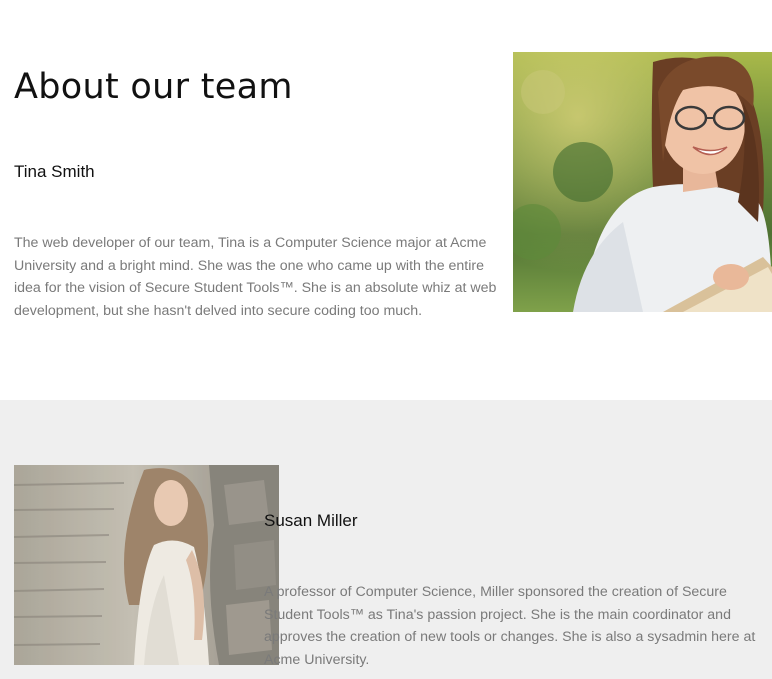 This screenshot has width=772, height=679. Describe the element at coordinates (311, 520) in the screenshot. I see `member-name: Susan Miller` at that location.